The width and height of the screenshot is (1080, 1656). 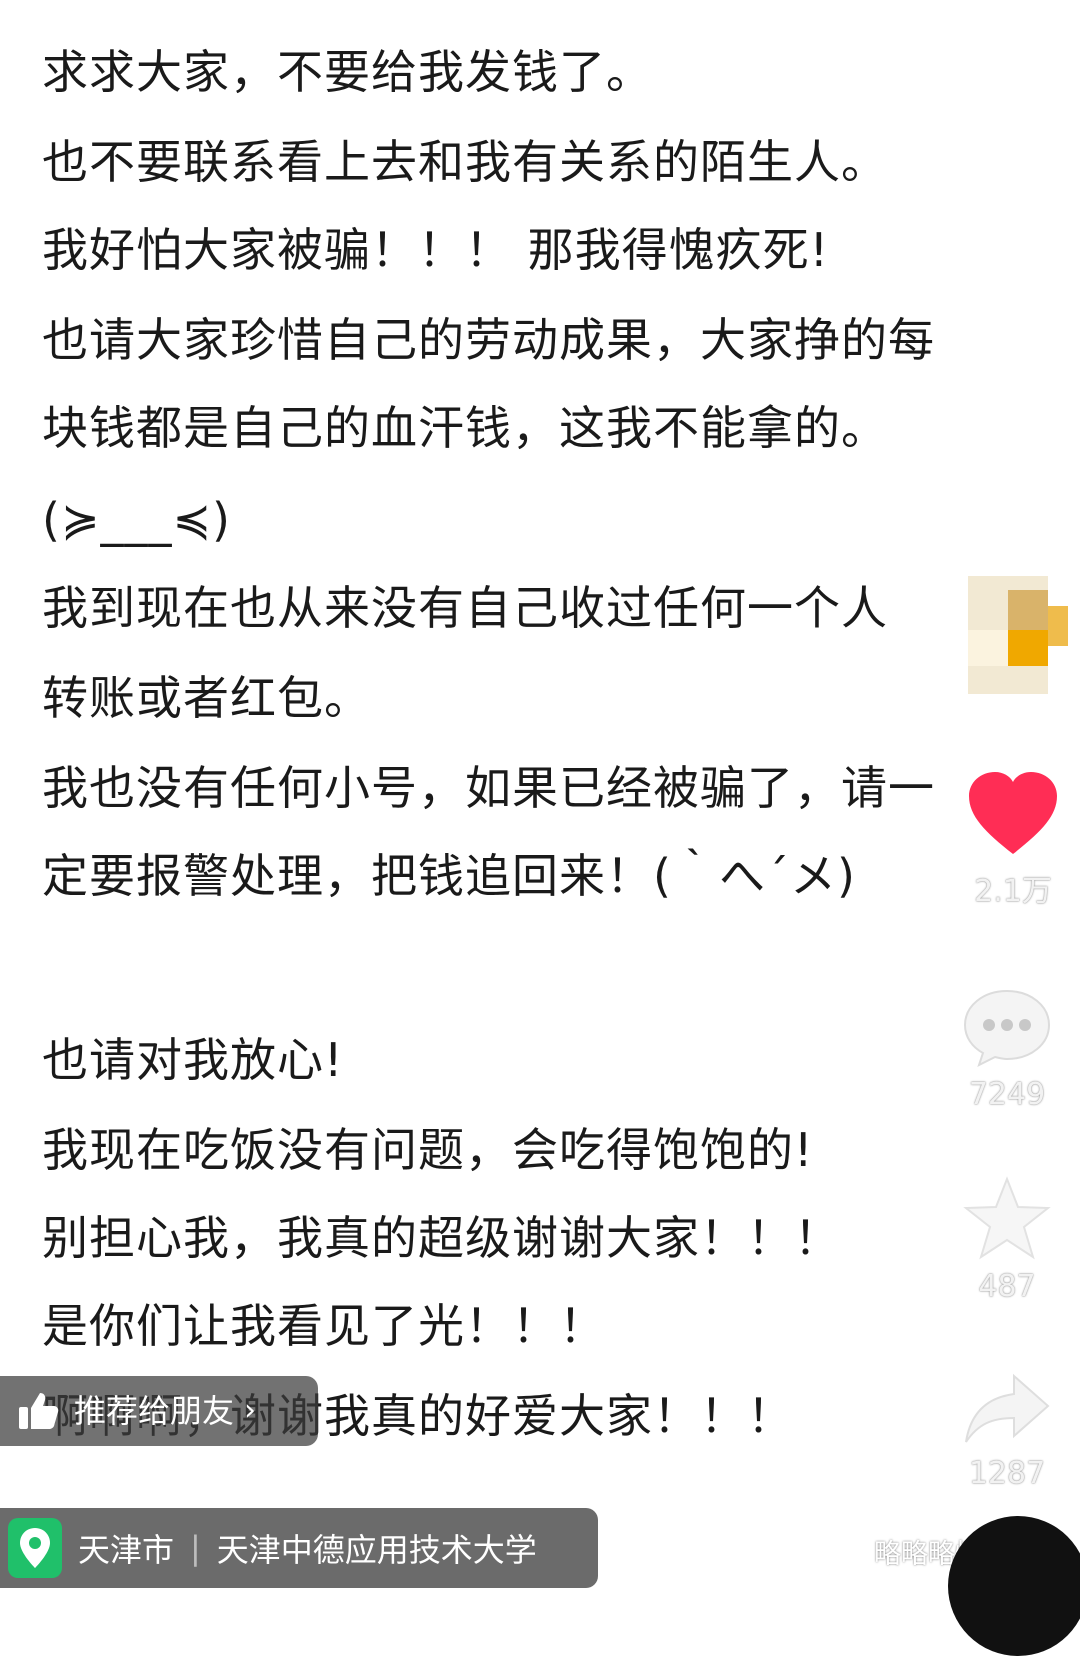 What do you see at coordinates (1014, 1586) in the screenshot?
I see `music-disc` at bounding box center [1014, 1586].